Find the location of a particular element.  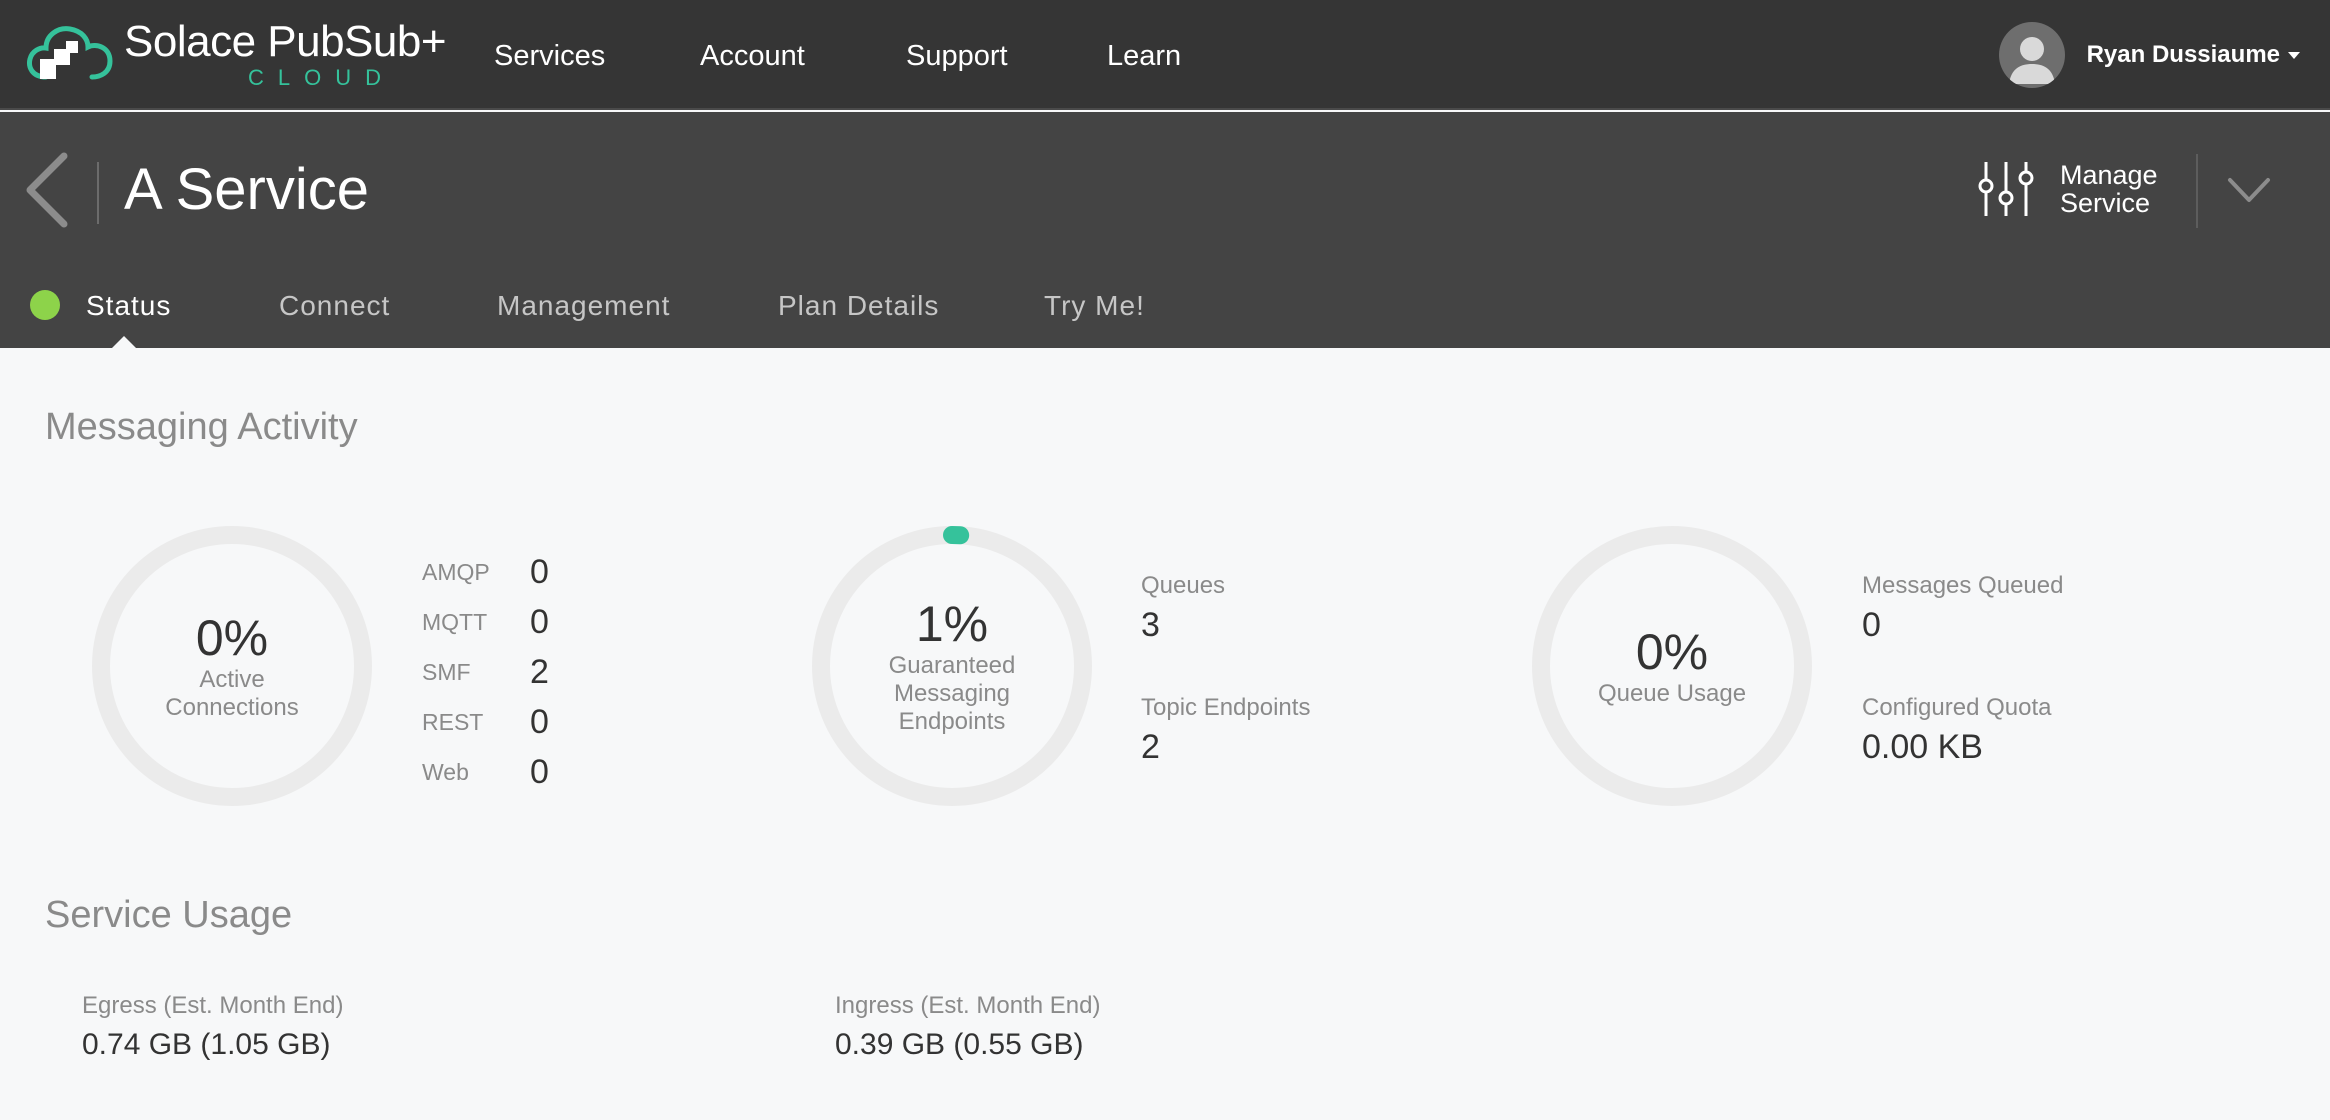

protocol-name: Web is located at coordinates (445, 771).